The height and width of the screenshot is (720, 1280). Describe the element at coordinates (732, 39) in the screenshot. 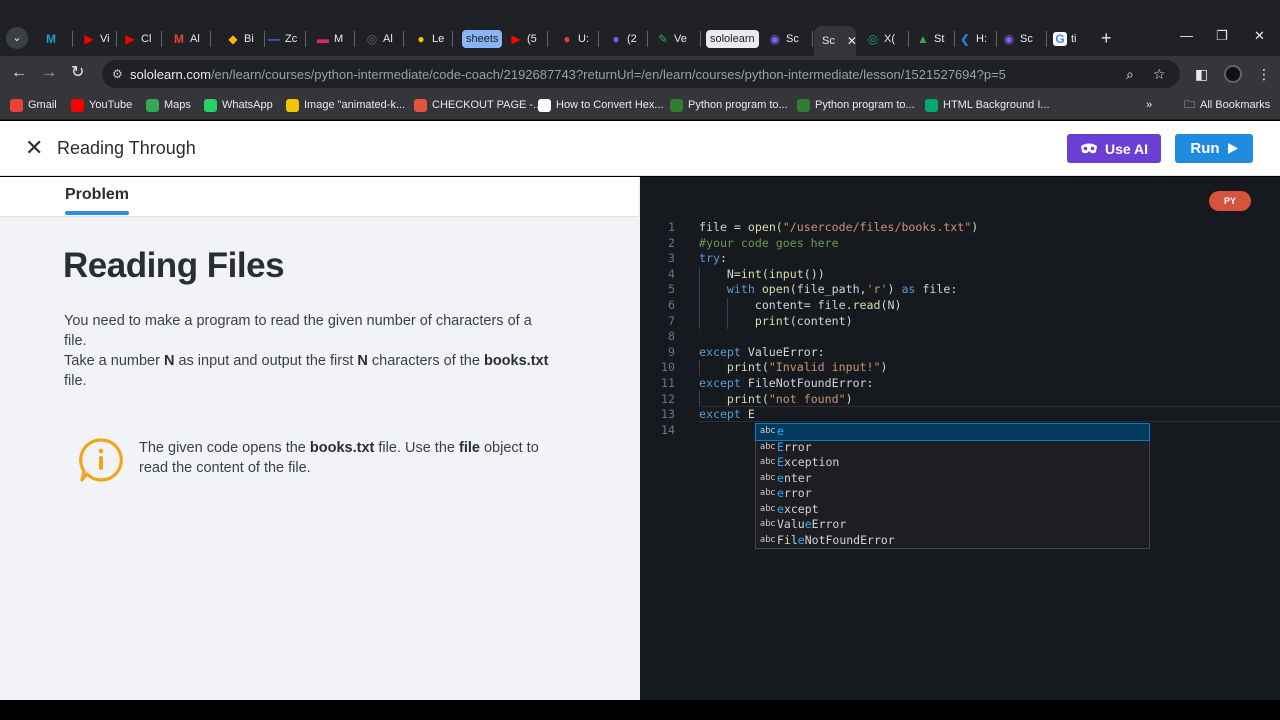

I see `tab-group-sololearn: sololearn` at that location.